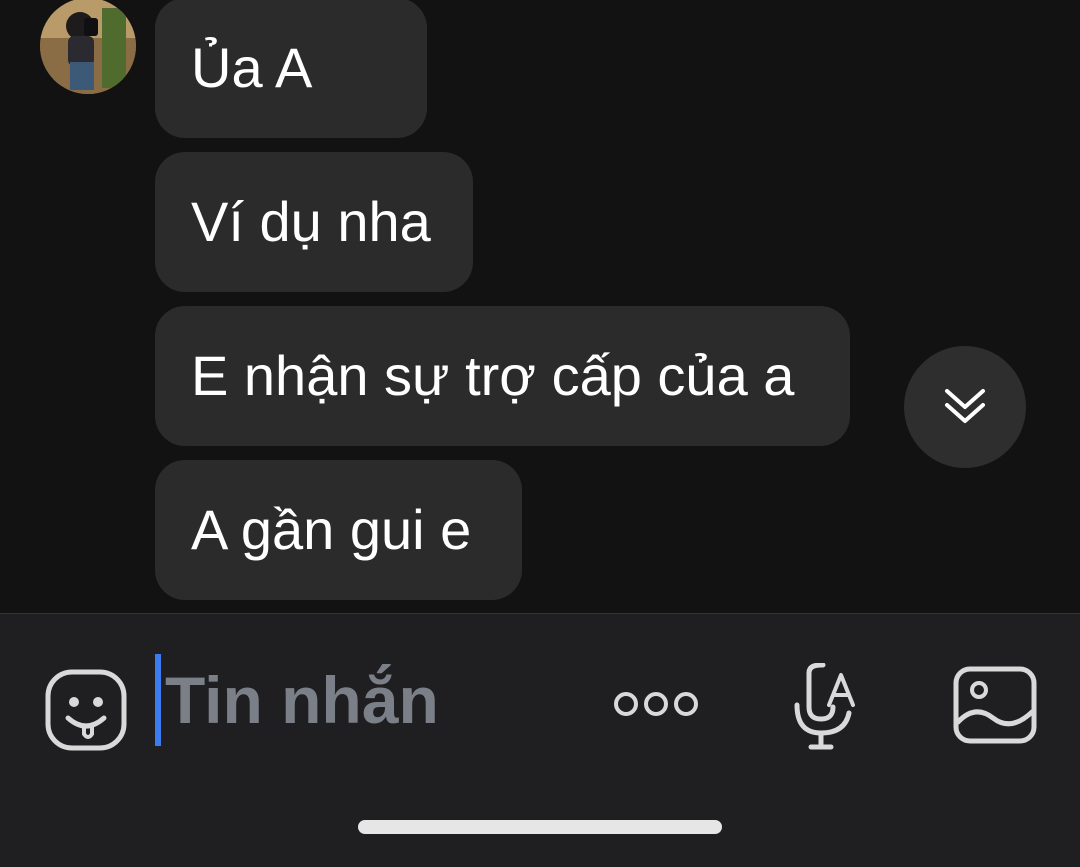 The height and width of the screenshot is (867, 1080). I want to click on more-options-button, so click(656, 704).